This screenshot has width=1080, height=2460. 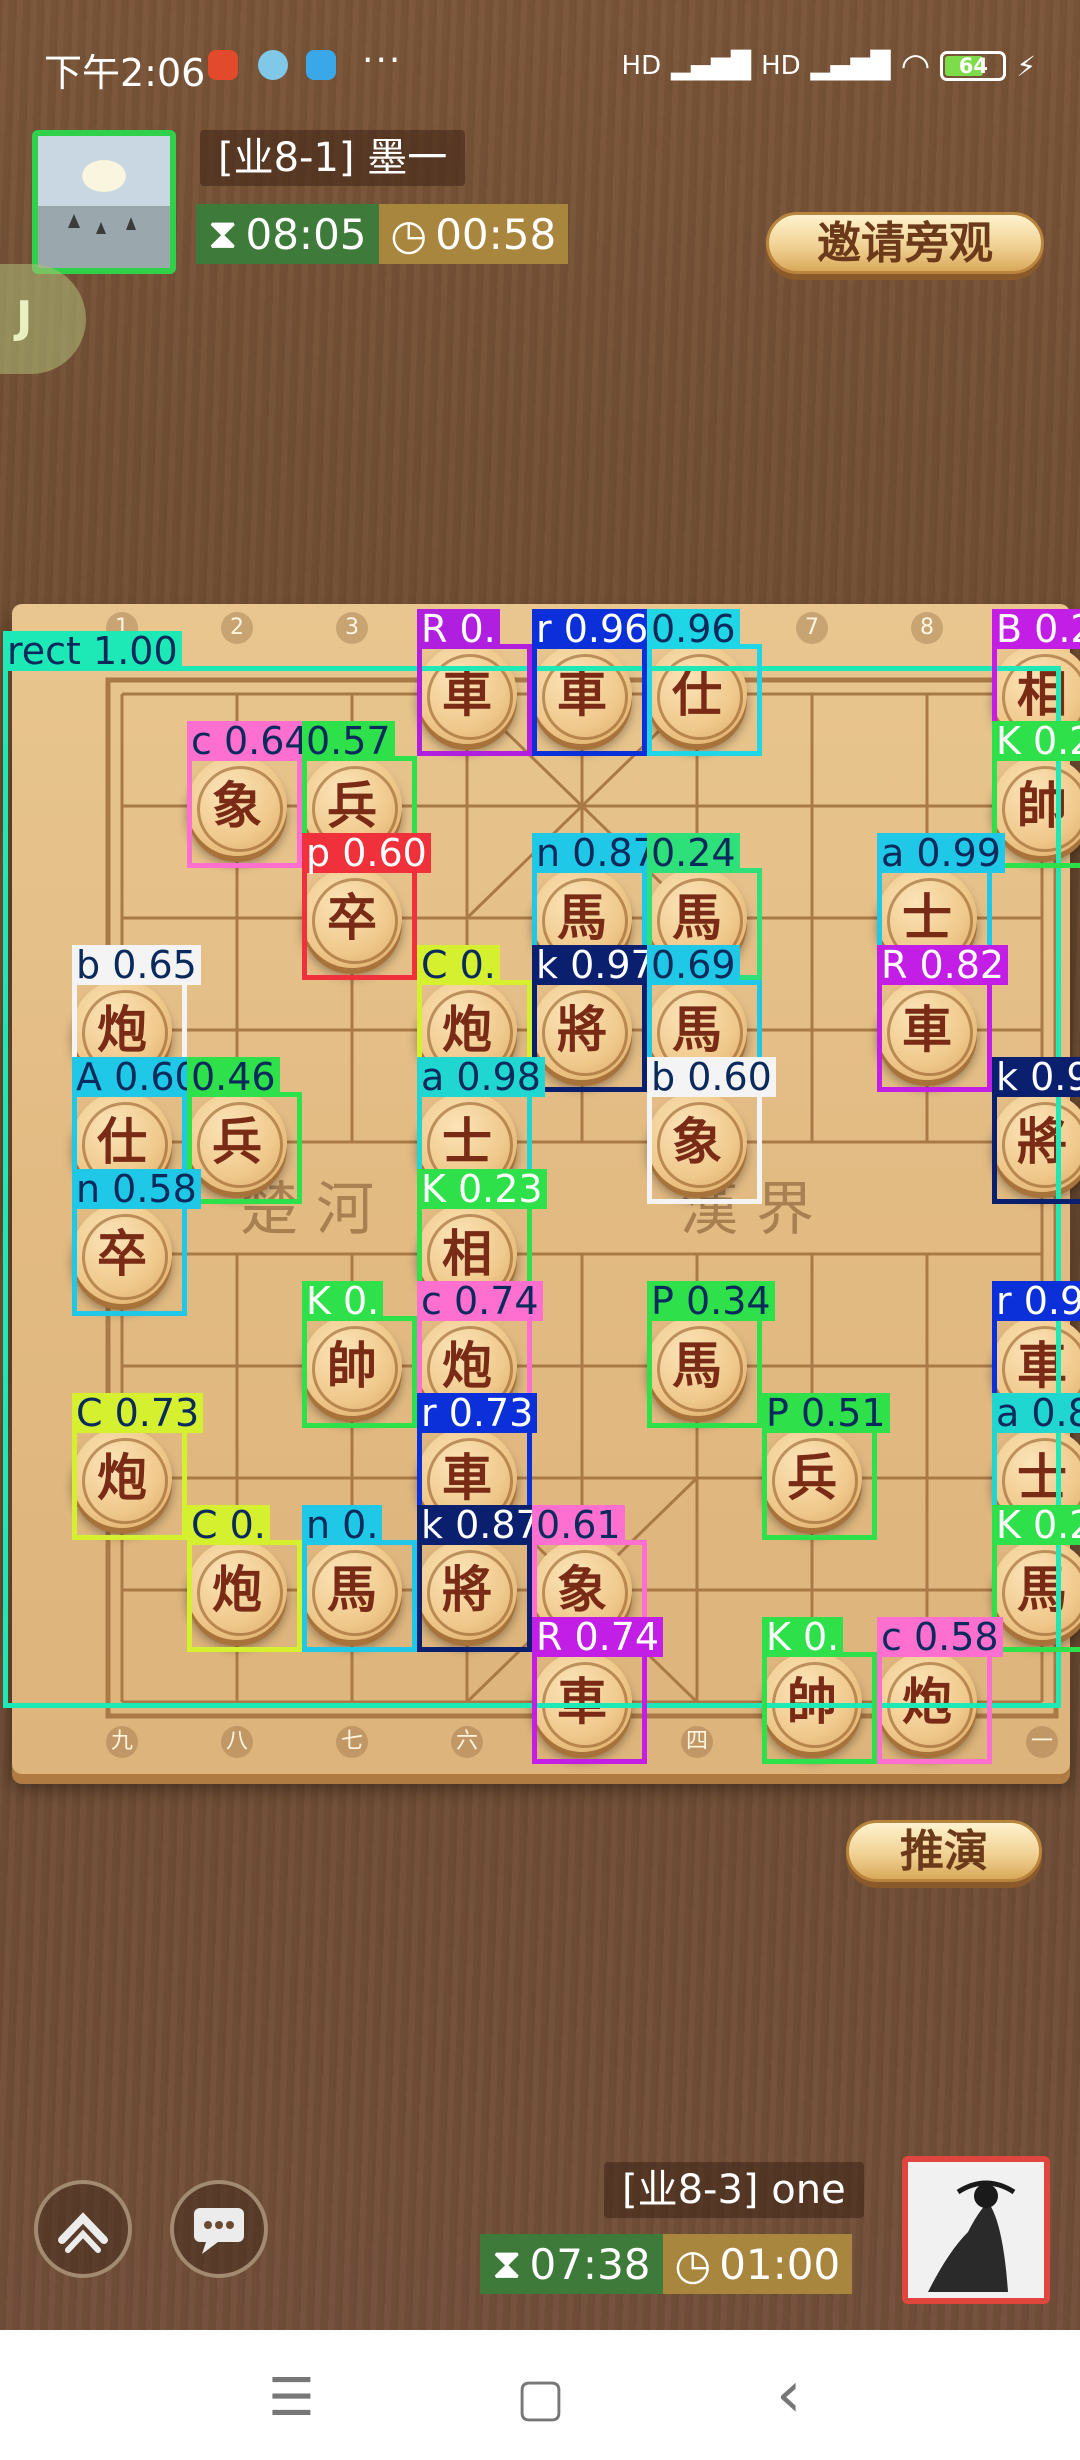 I want to click on detection-box: 0.46, so click(x=244, y=1130).